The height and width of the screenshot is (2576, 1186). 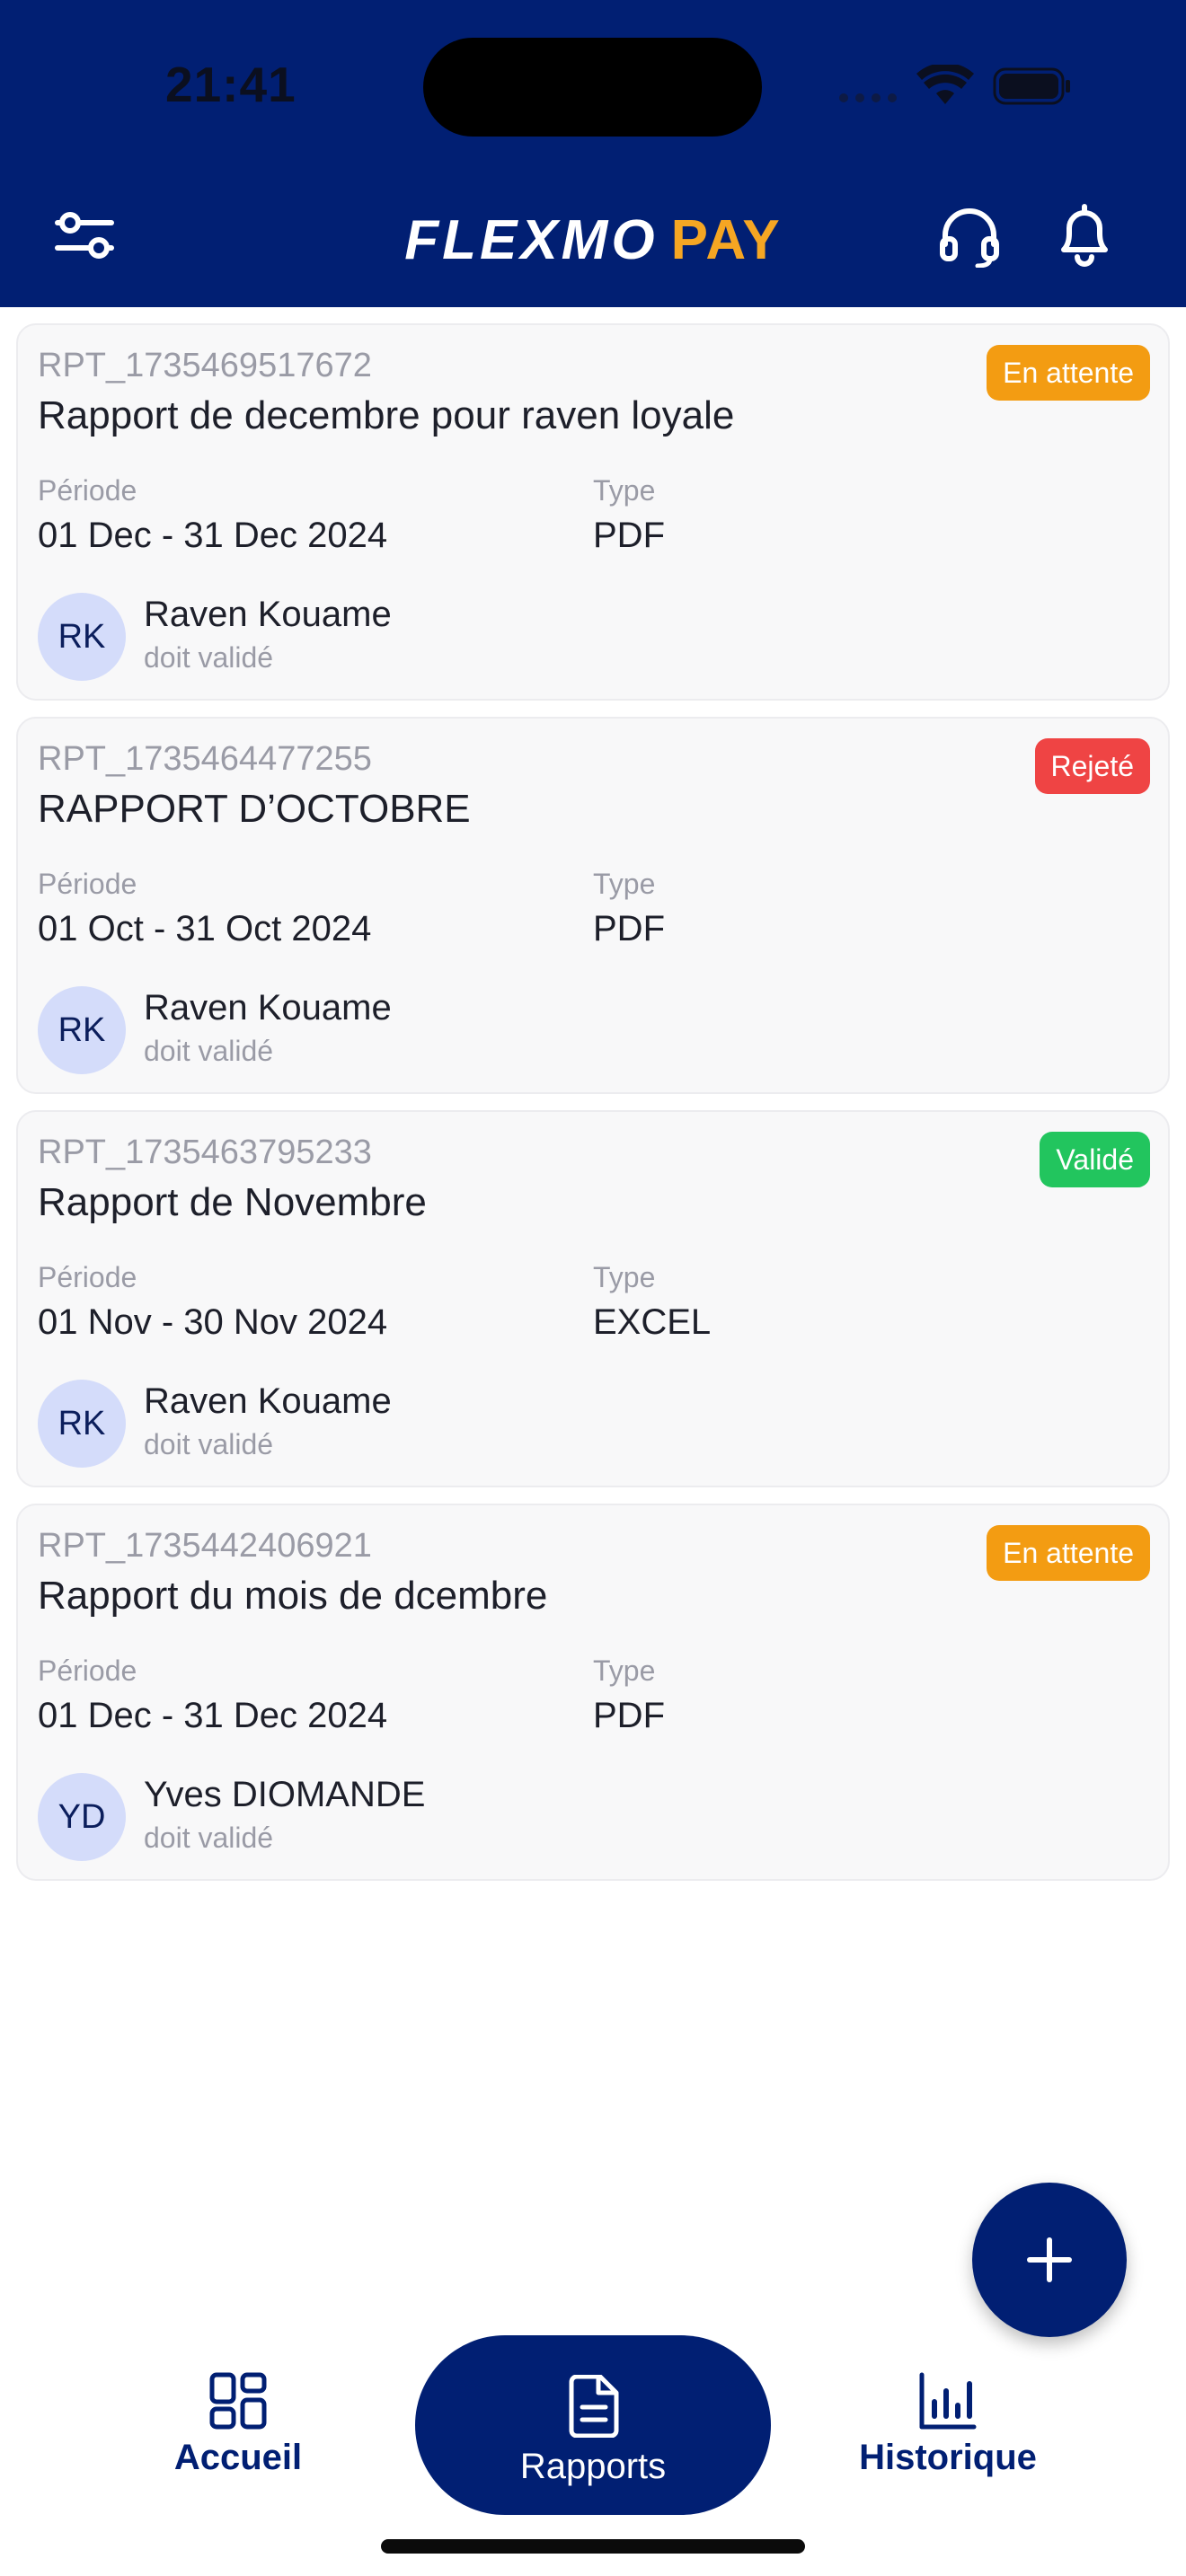 I want to click on report-title: RAPPORT D’OCTOBRE, so click(x=254, y=809).